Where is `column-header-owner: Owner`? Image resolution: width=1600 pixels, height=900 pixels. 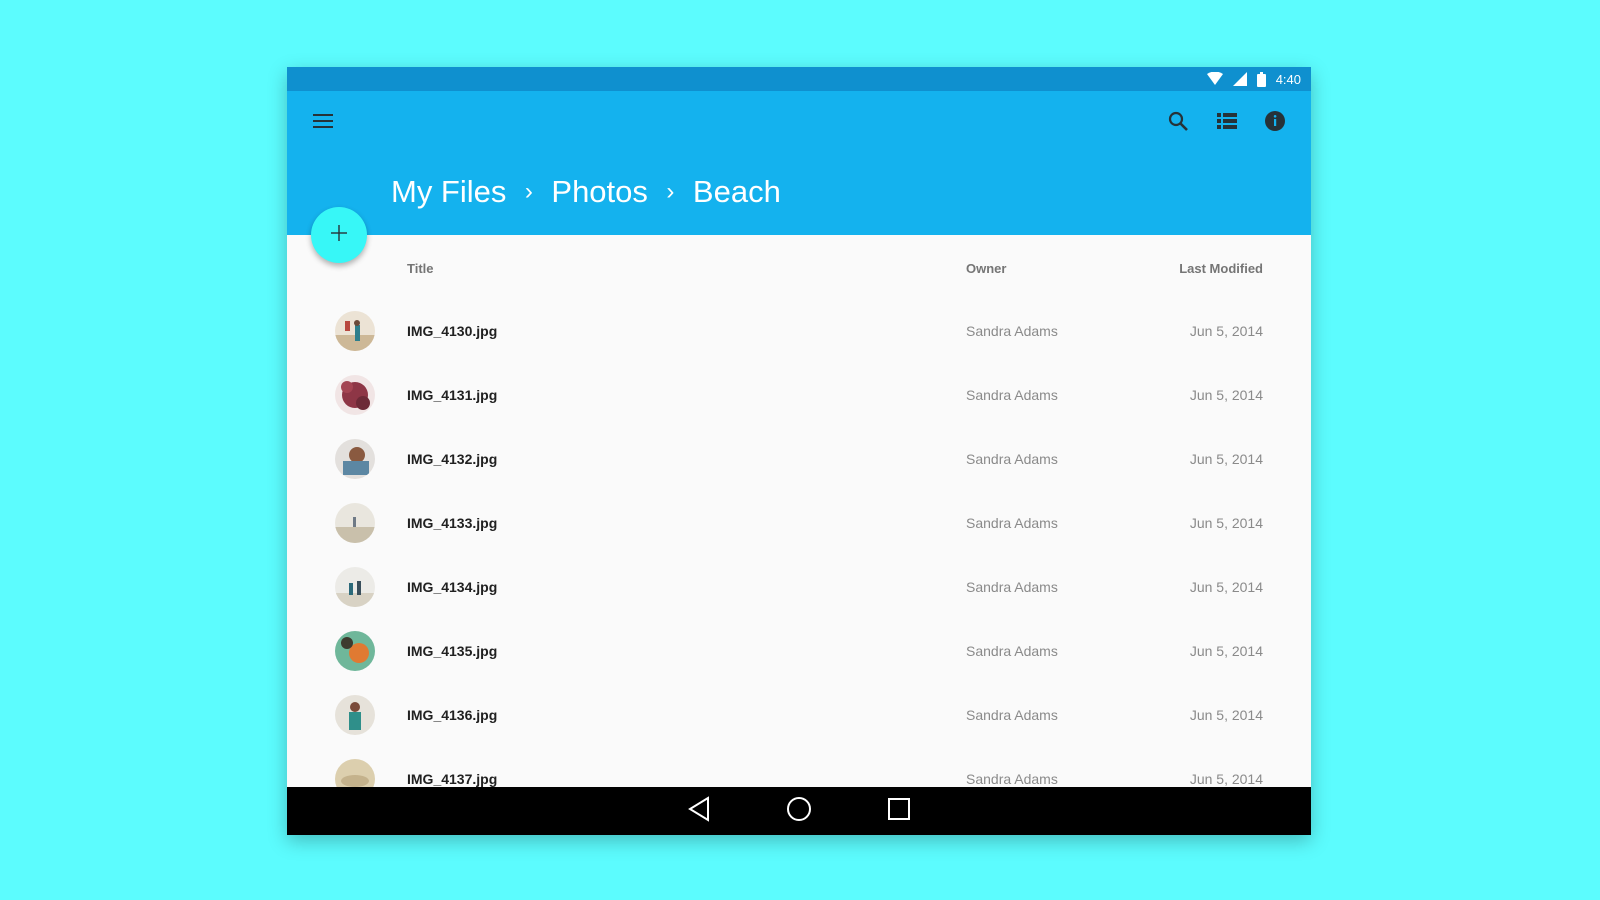 column-header-owner: Owner is located at coordinates (986, 268).